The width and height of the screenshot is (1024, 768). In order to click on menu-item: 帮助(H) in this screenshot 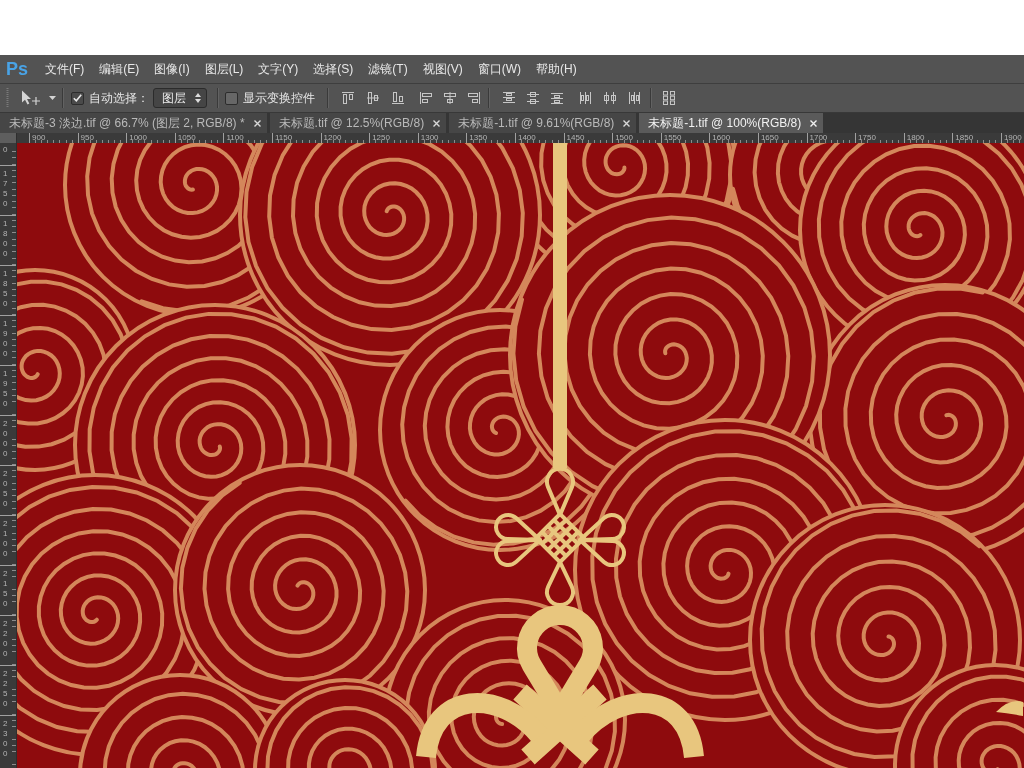, I will do `click(556, 69)`.